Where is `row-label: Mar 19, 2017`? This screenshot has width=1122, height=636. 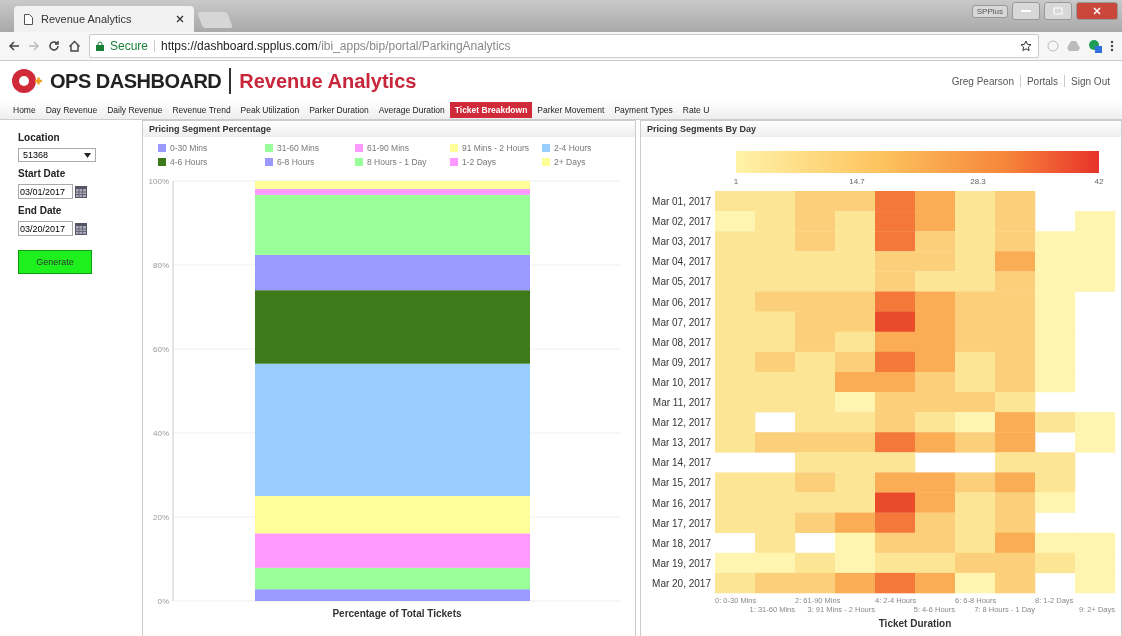 row-label: Mar 19, 2017 is located at coordinates (681, 563).